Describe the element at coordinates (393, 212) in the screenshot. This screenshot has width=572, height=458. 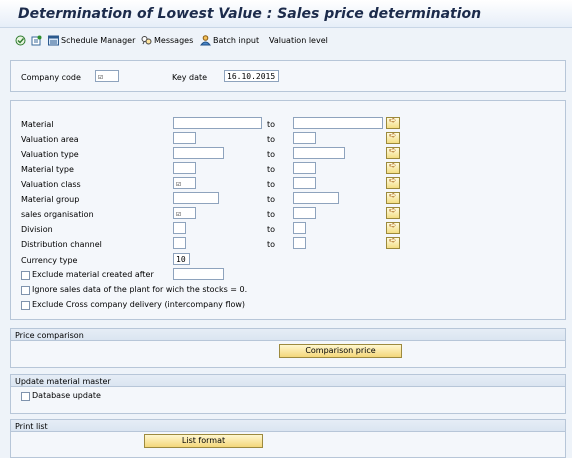
I see `sales-organisation-multiple-selection-button` at that location.